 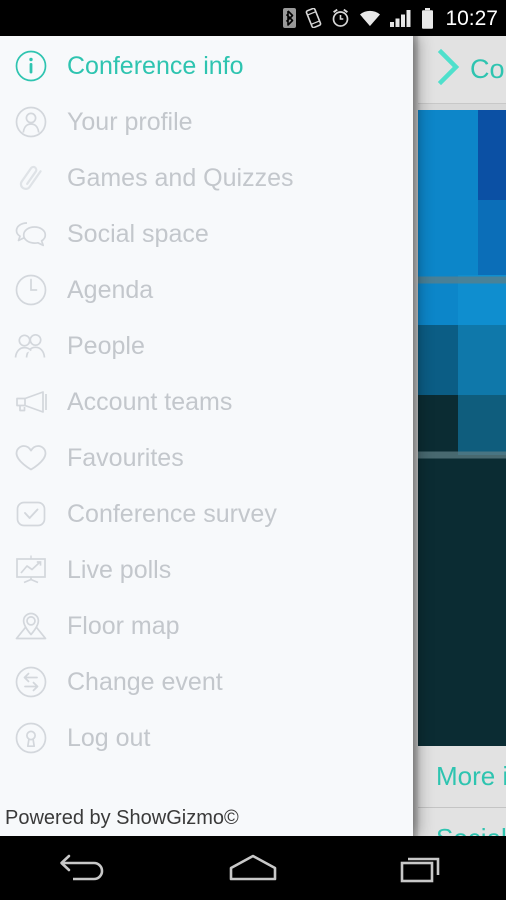 What do you see at coordinates (462, 428) in the screenshot?
I see `hero-banner-image` at bounding box center [462, 428].